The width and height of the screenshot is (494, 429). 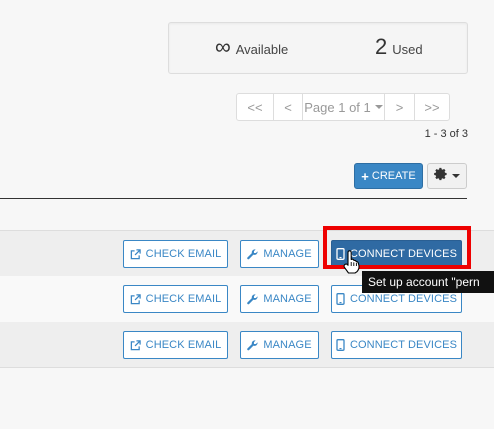 I want to click on available-stat: ∞ Available, so click(x=251, y=47).